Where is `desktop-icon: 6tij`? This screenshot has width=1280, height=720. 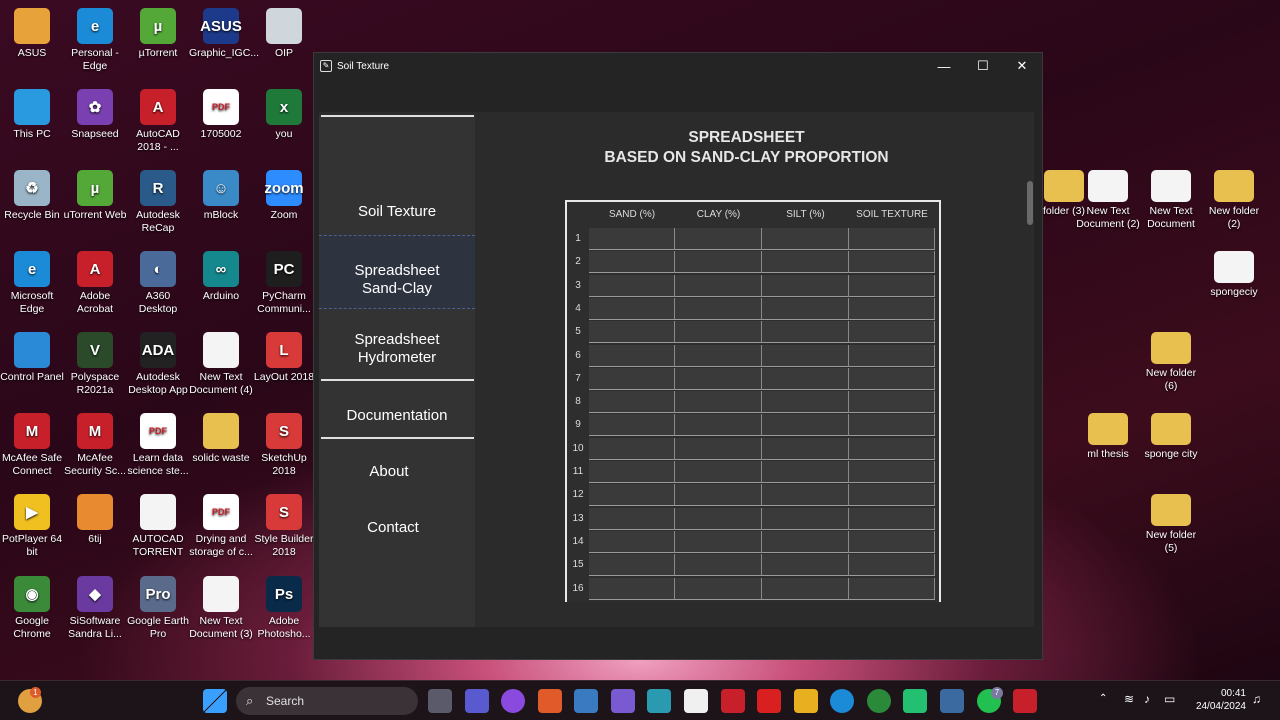
desktop-icon: 6tij is located at coordinates (95, 520).